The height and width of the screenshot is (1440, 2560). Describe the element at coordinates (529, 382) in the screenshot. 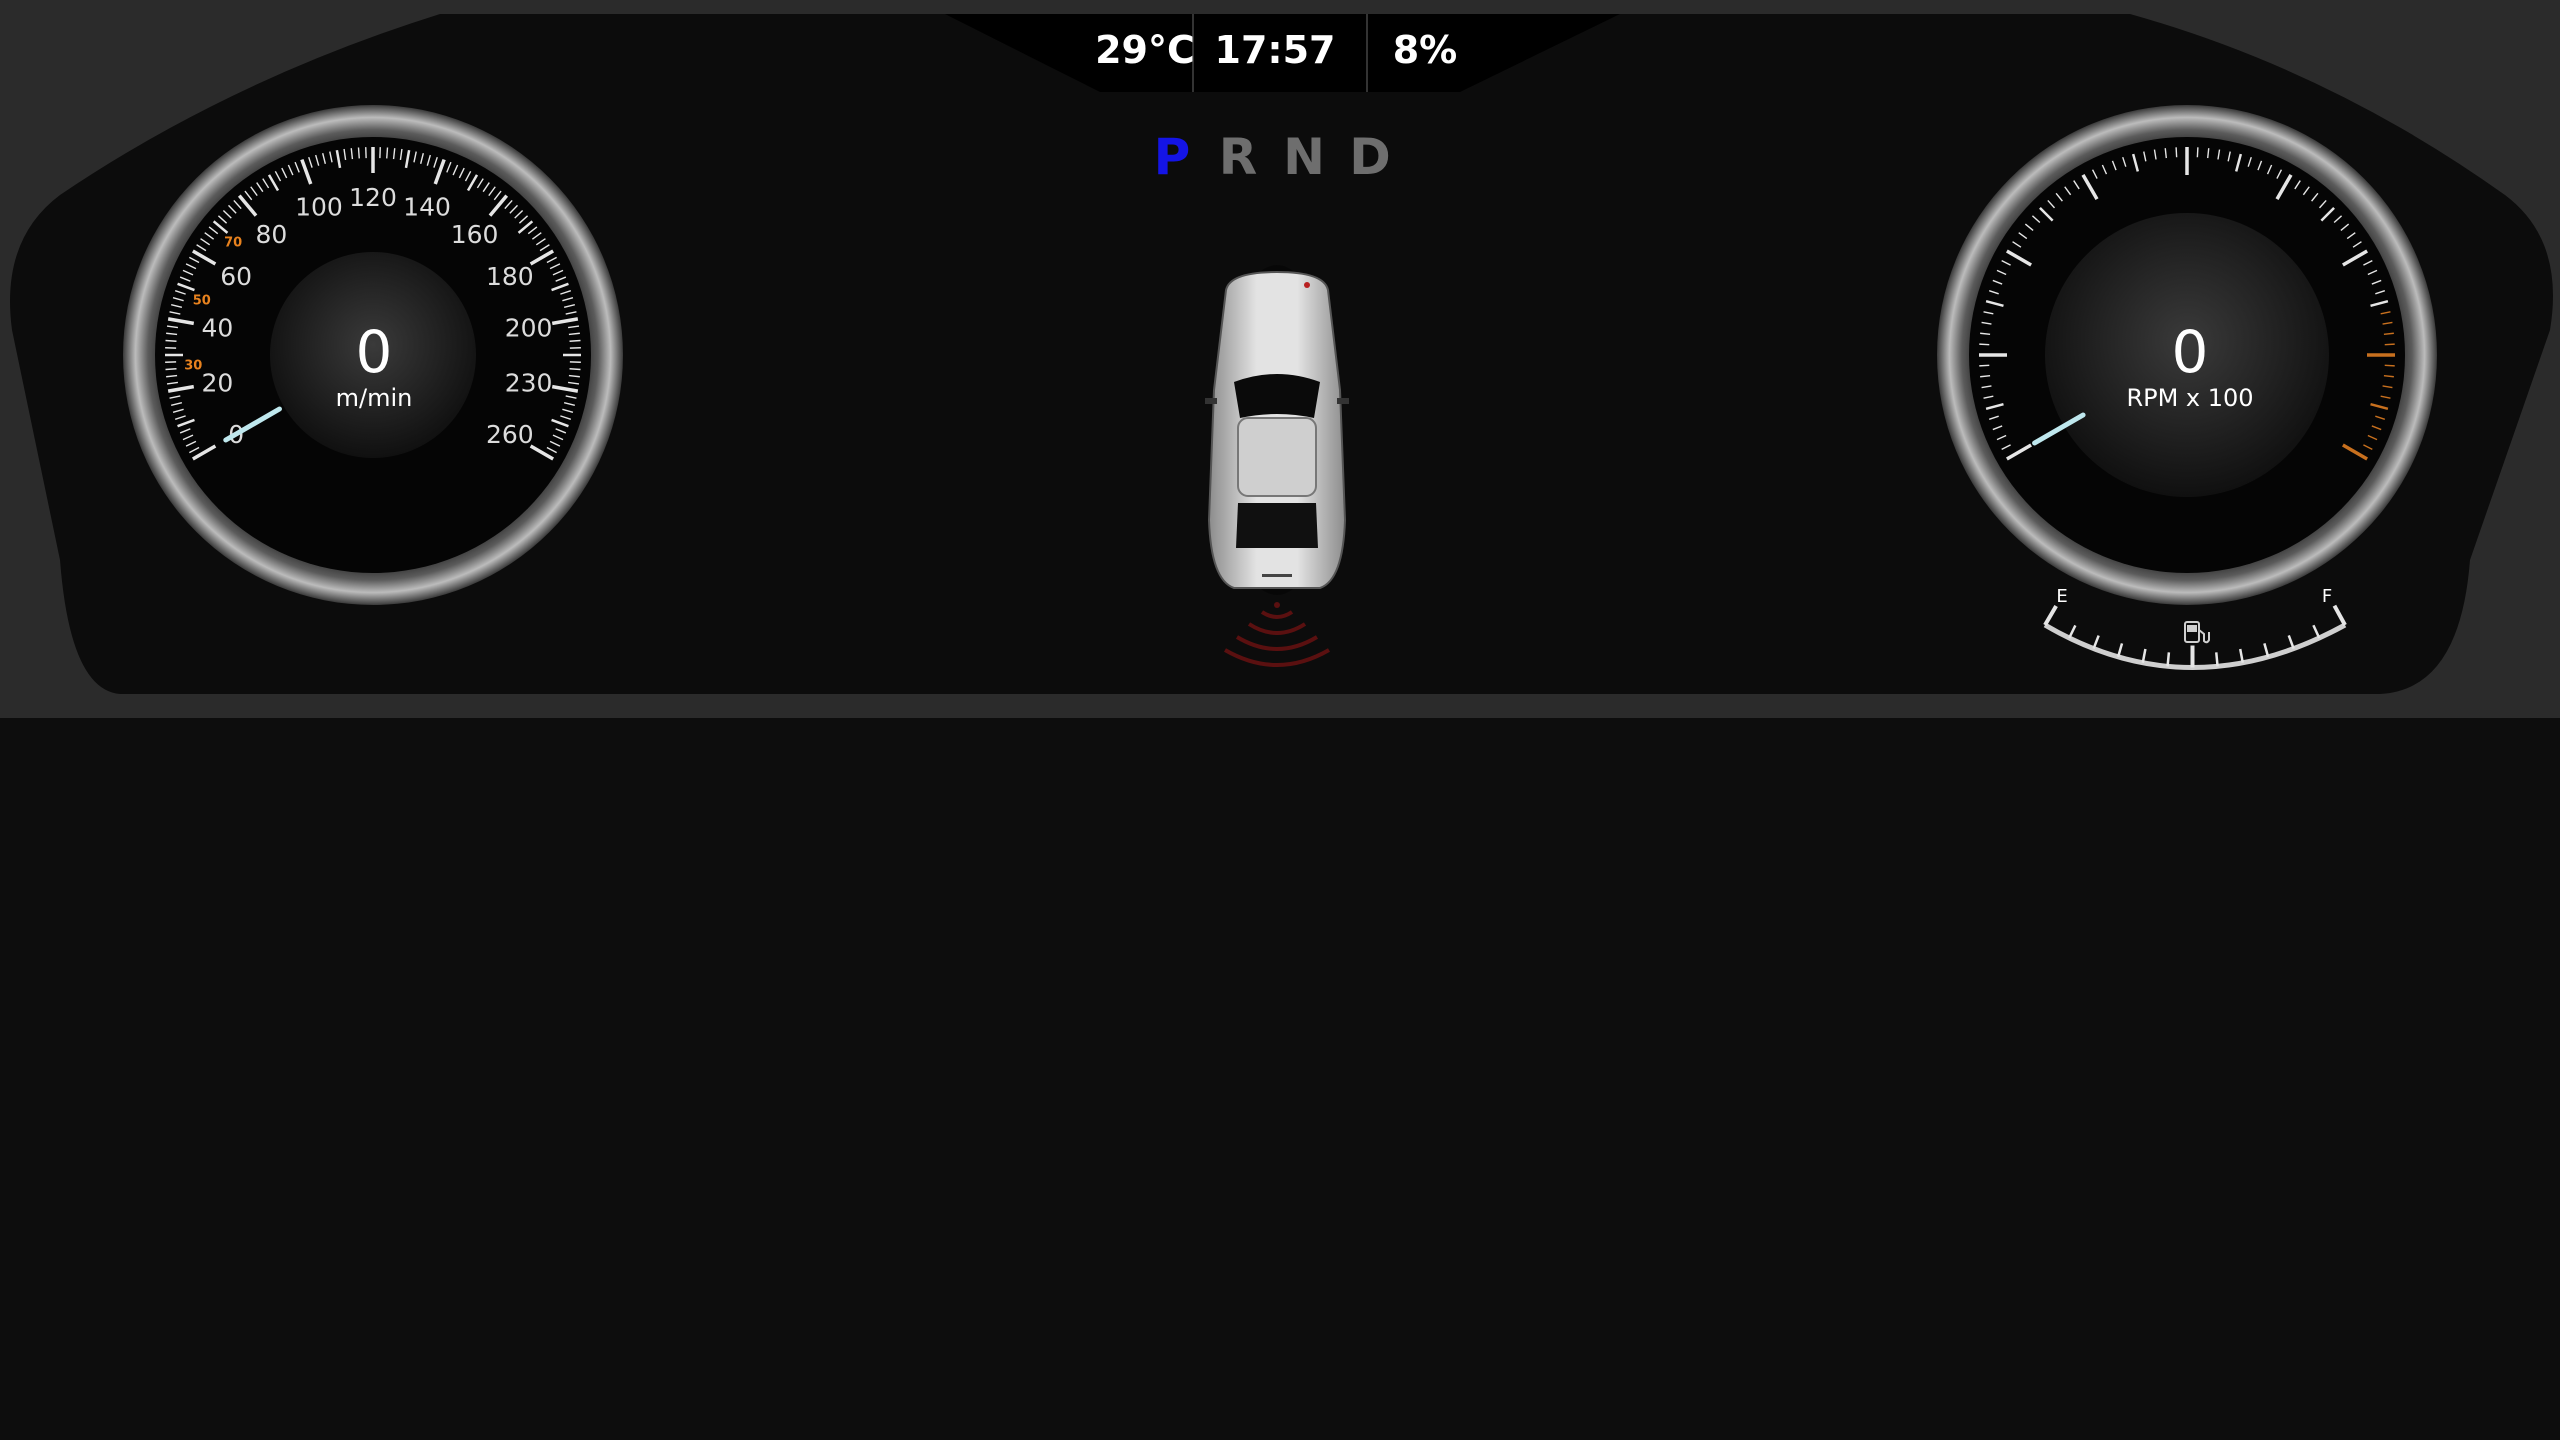

I see `speed-scale-label: 230` at that location.